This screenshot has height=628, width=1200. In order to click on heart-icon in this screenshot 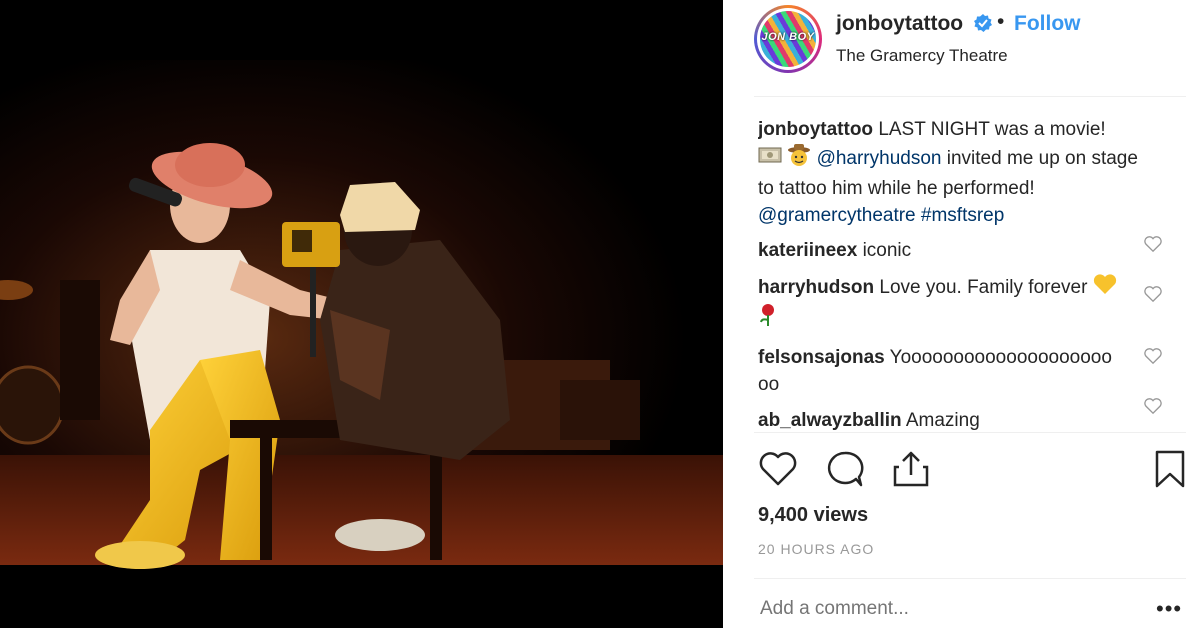, I will do `click(778, 469)`.